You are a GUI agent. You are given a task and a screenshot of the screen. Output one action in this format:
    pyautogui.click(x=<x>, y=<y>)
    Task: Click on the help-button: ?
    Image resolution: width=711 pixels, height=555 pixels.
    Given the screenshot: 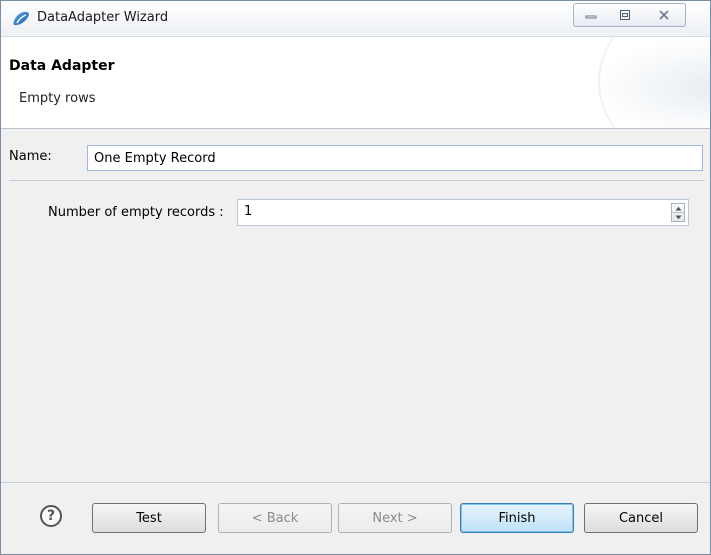 What is the action you would take?
    pyautogui.click(x=51, y=516)
    